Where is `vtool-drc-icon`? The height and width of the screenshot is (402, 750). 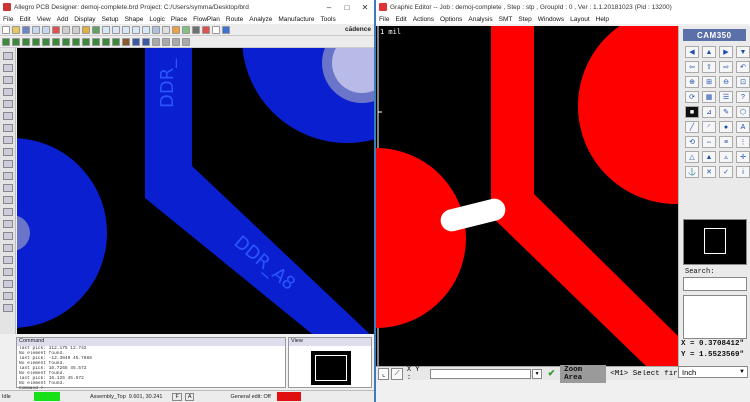 vtool-drc-icon is located at coordinates (8, 284).